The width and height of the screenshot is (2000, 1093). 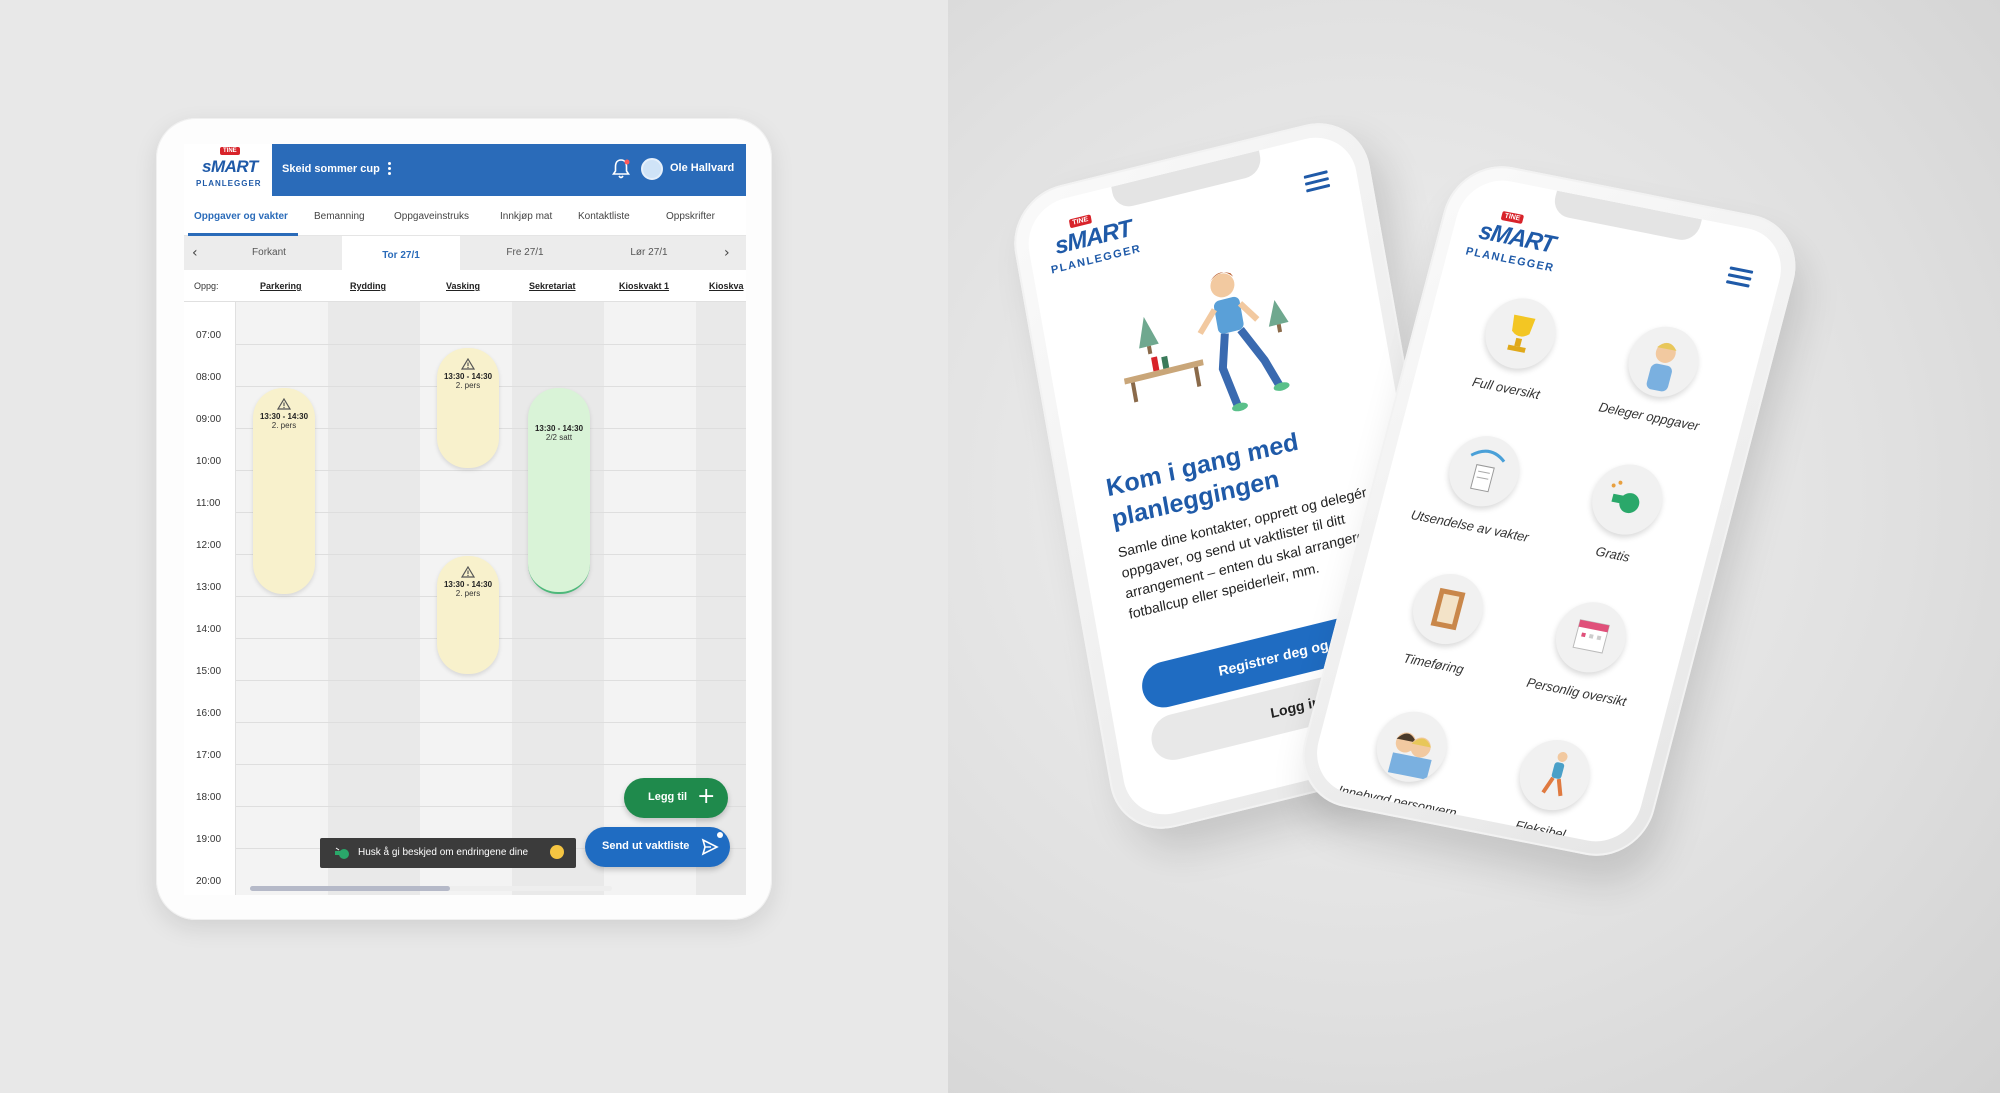 I want to click on logo-planlegger: PLANLEGGER, so click(x=229, y=183).